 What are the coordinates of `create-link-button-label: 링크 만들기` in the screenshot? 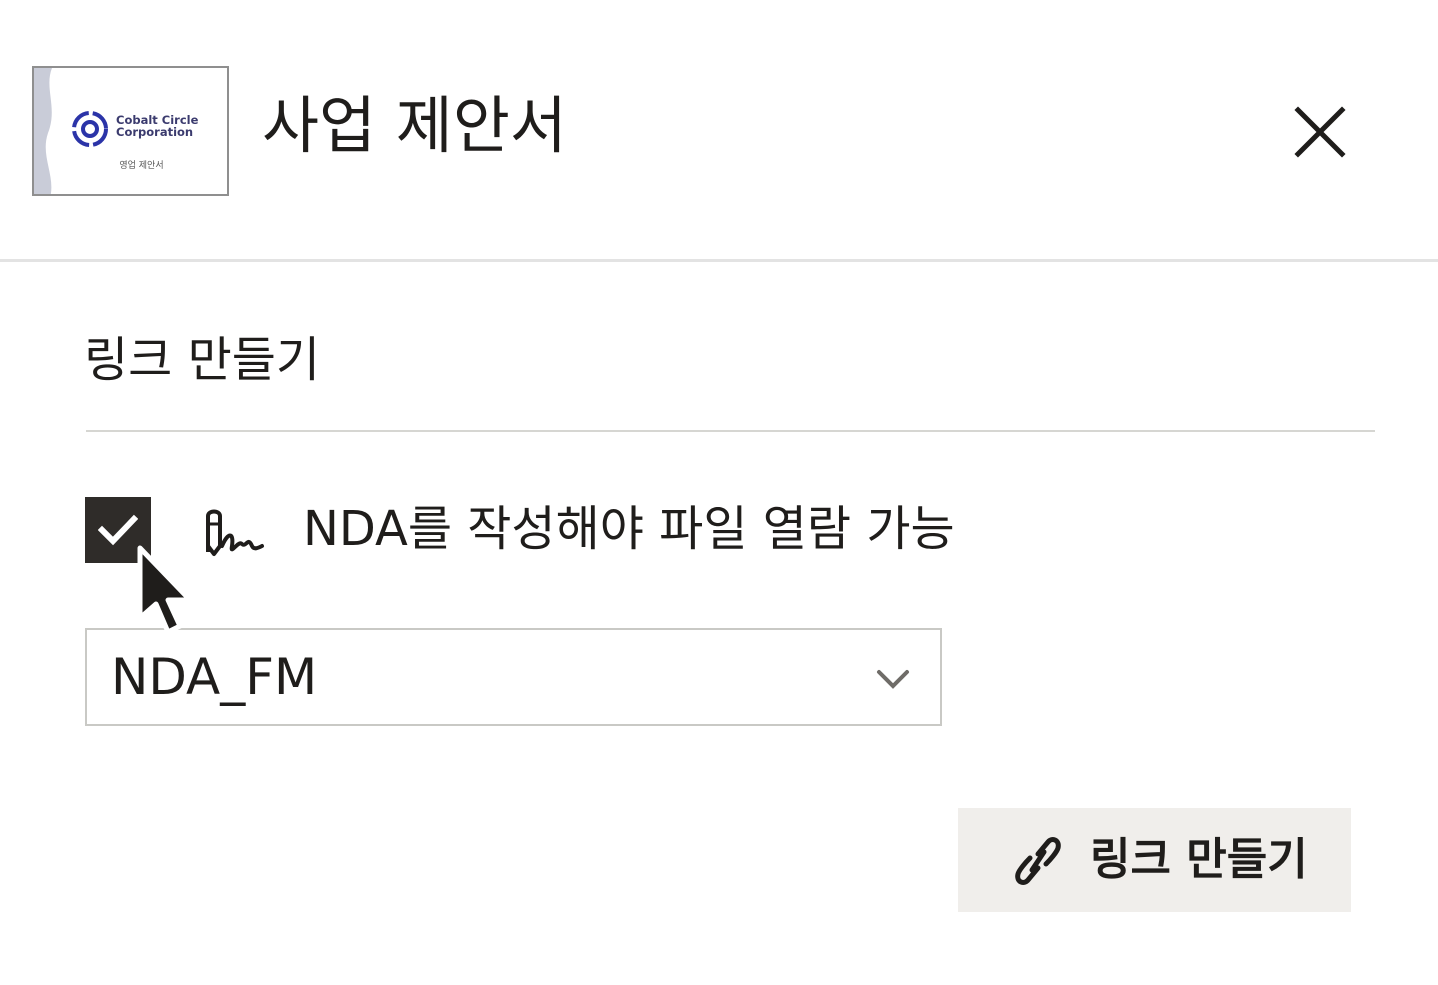 It's located at (1199, 859).